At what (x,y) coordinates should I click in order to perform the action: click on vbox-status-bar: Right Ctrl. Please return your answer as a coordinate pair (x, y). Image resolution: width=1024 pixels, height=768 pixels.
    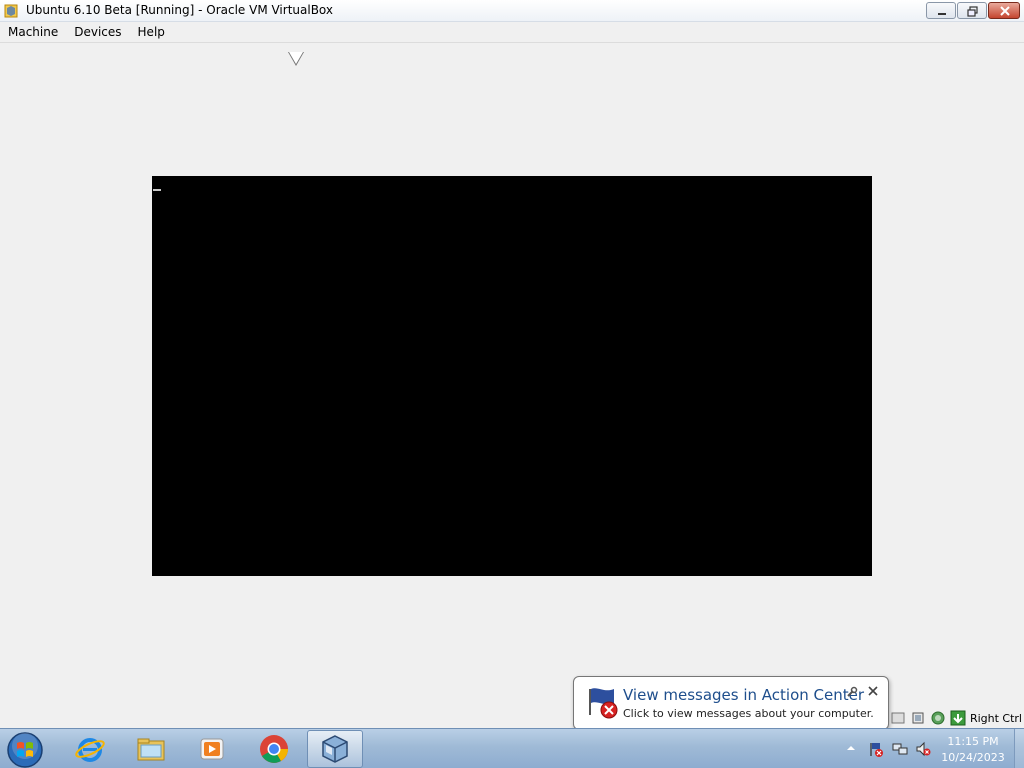
    Looking at the image, I should click on (957, 718).